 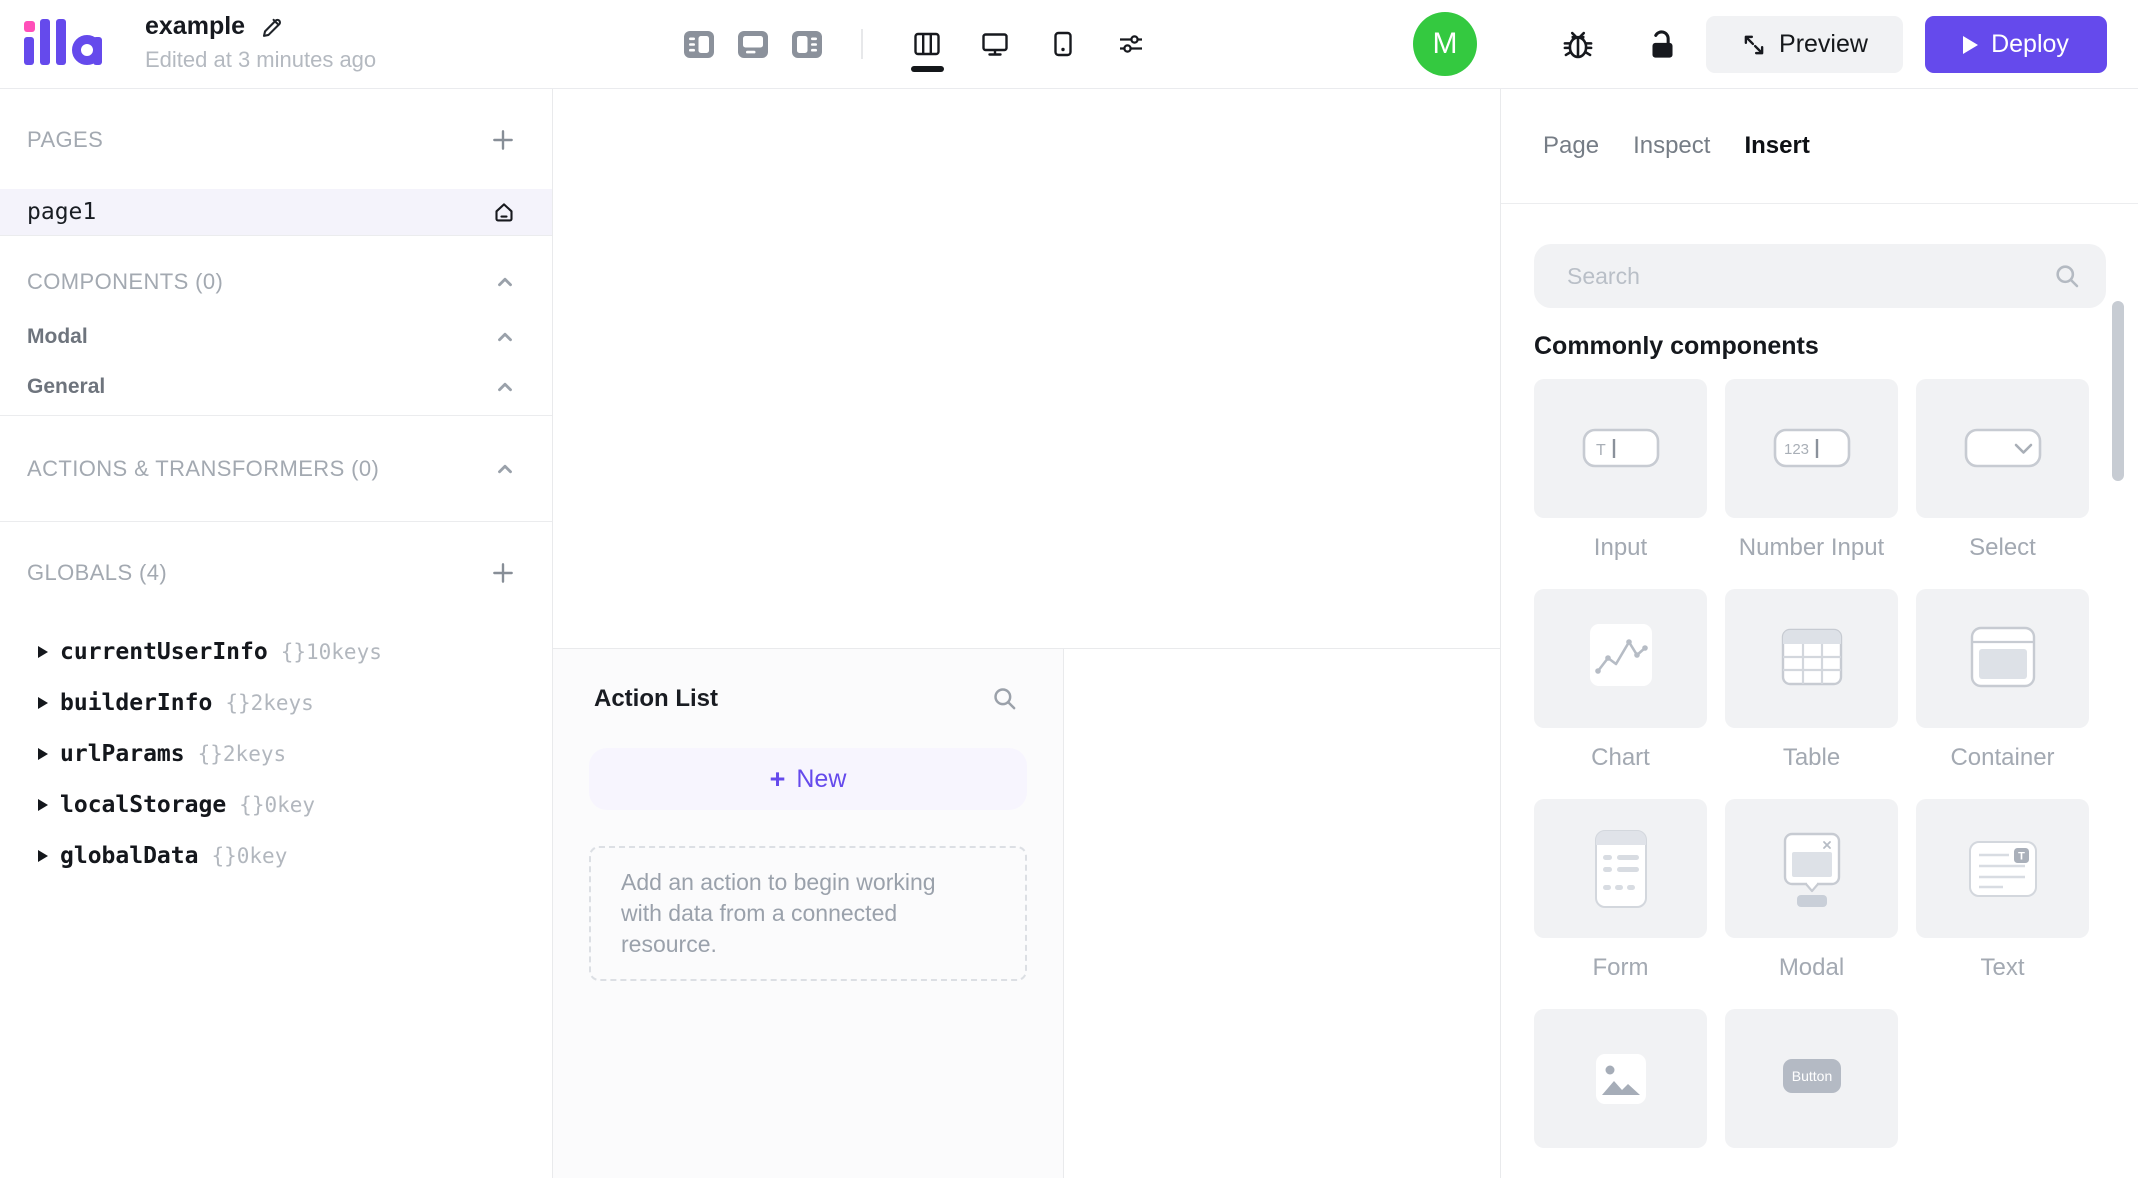 What do you see at coordinates (2002, 757) in the screenshot?
I see `component-card-label-container: Container` at bounding box center [2002, 757].